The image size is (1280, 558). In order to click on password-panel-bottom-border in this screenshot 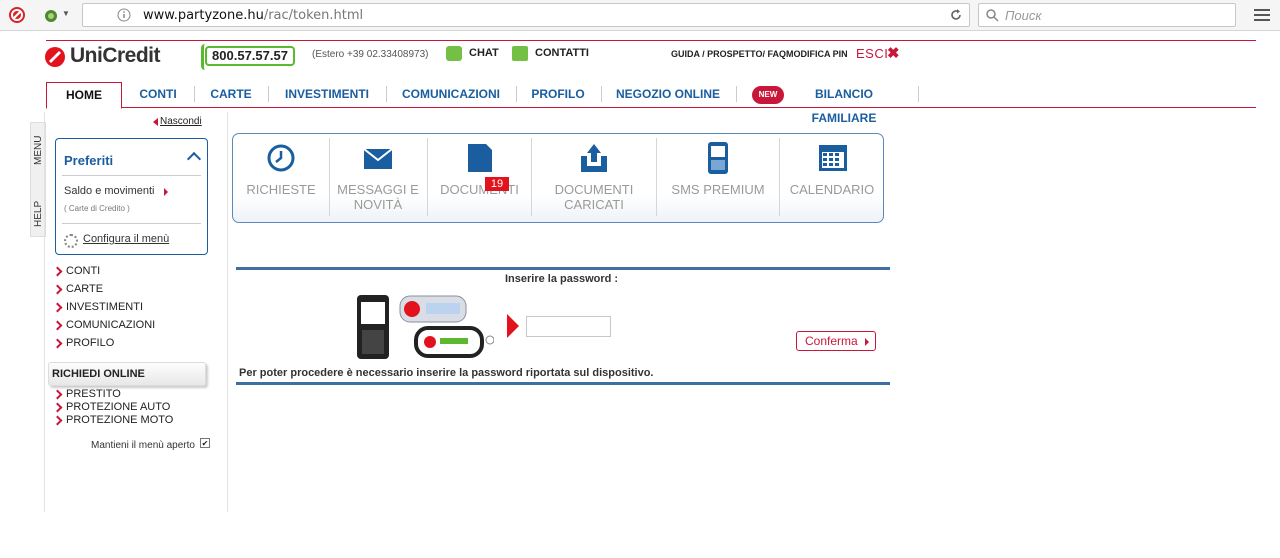, I will do `click(563, 383)`.